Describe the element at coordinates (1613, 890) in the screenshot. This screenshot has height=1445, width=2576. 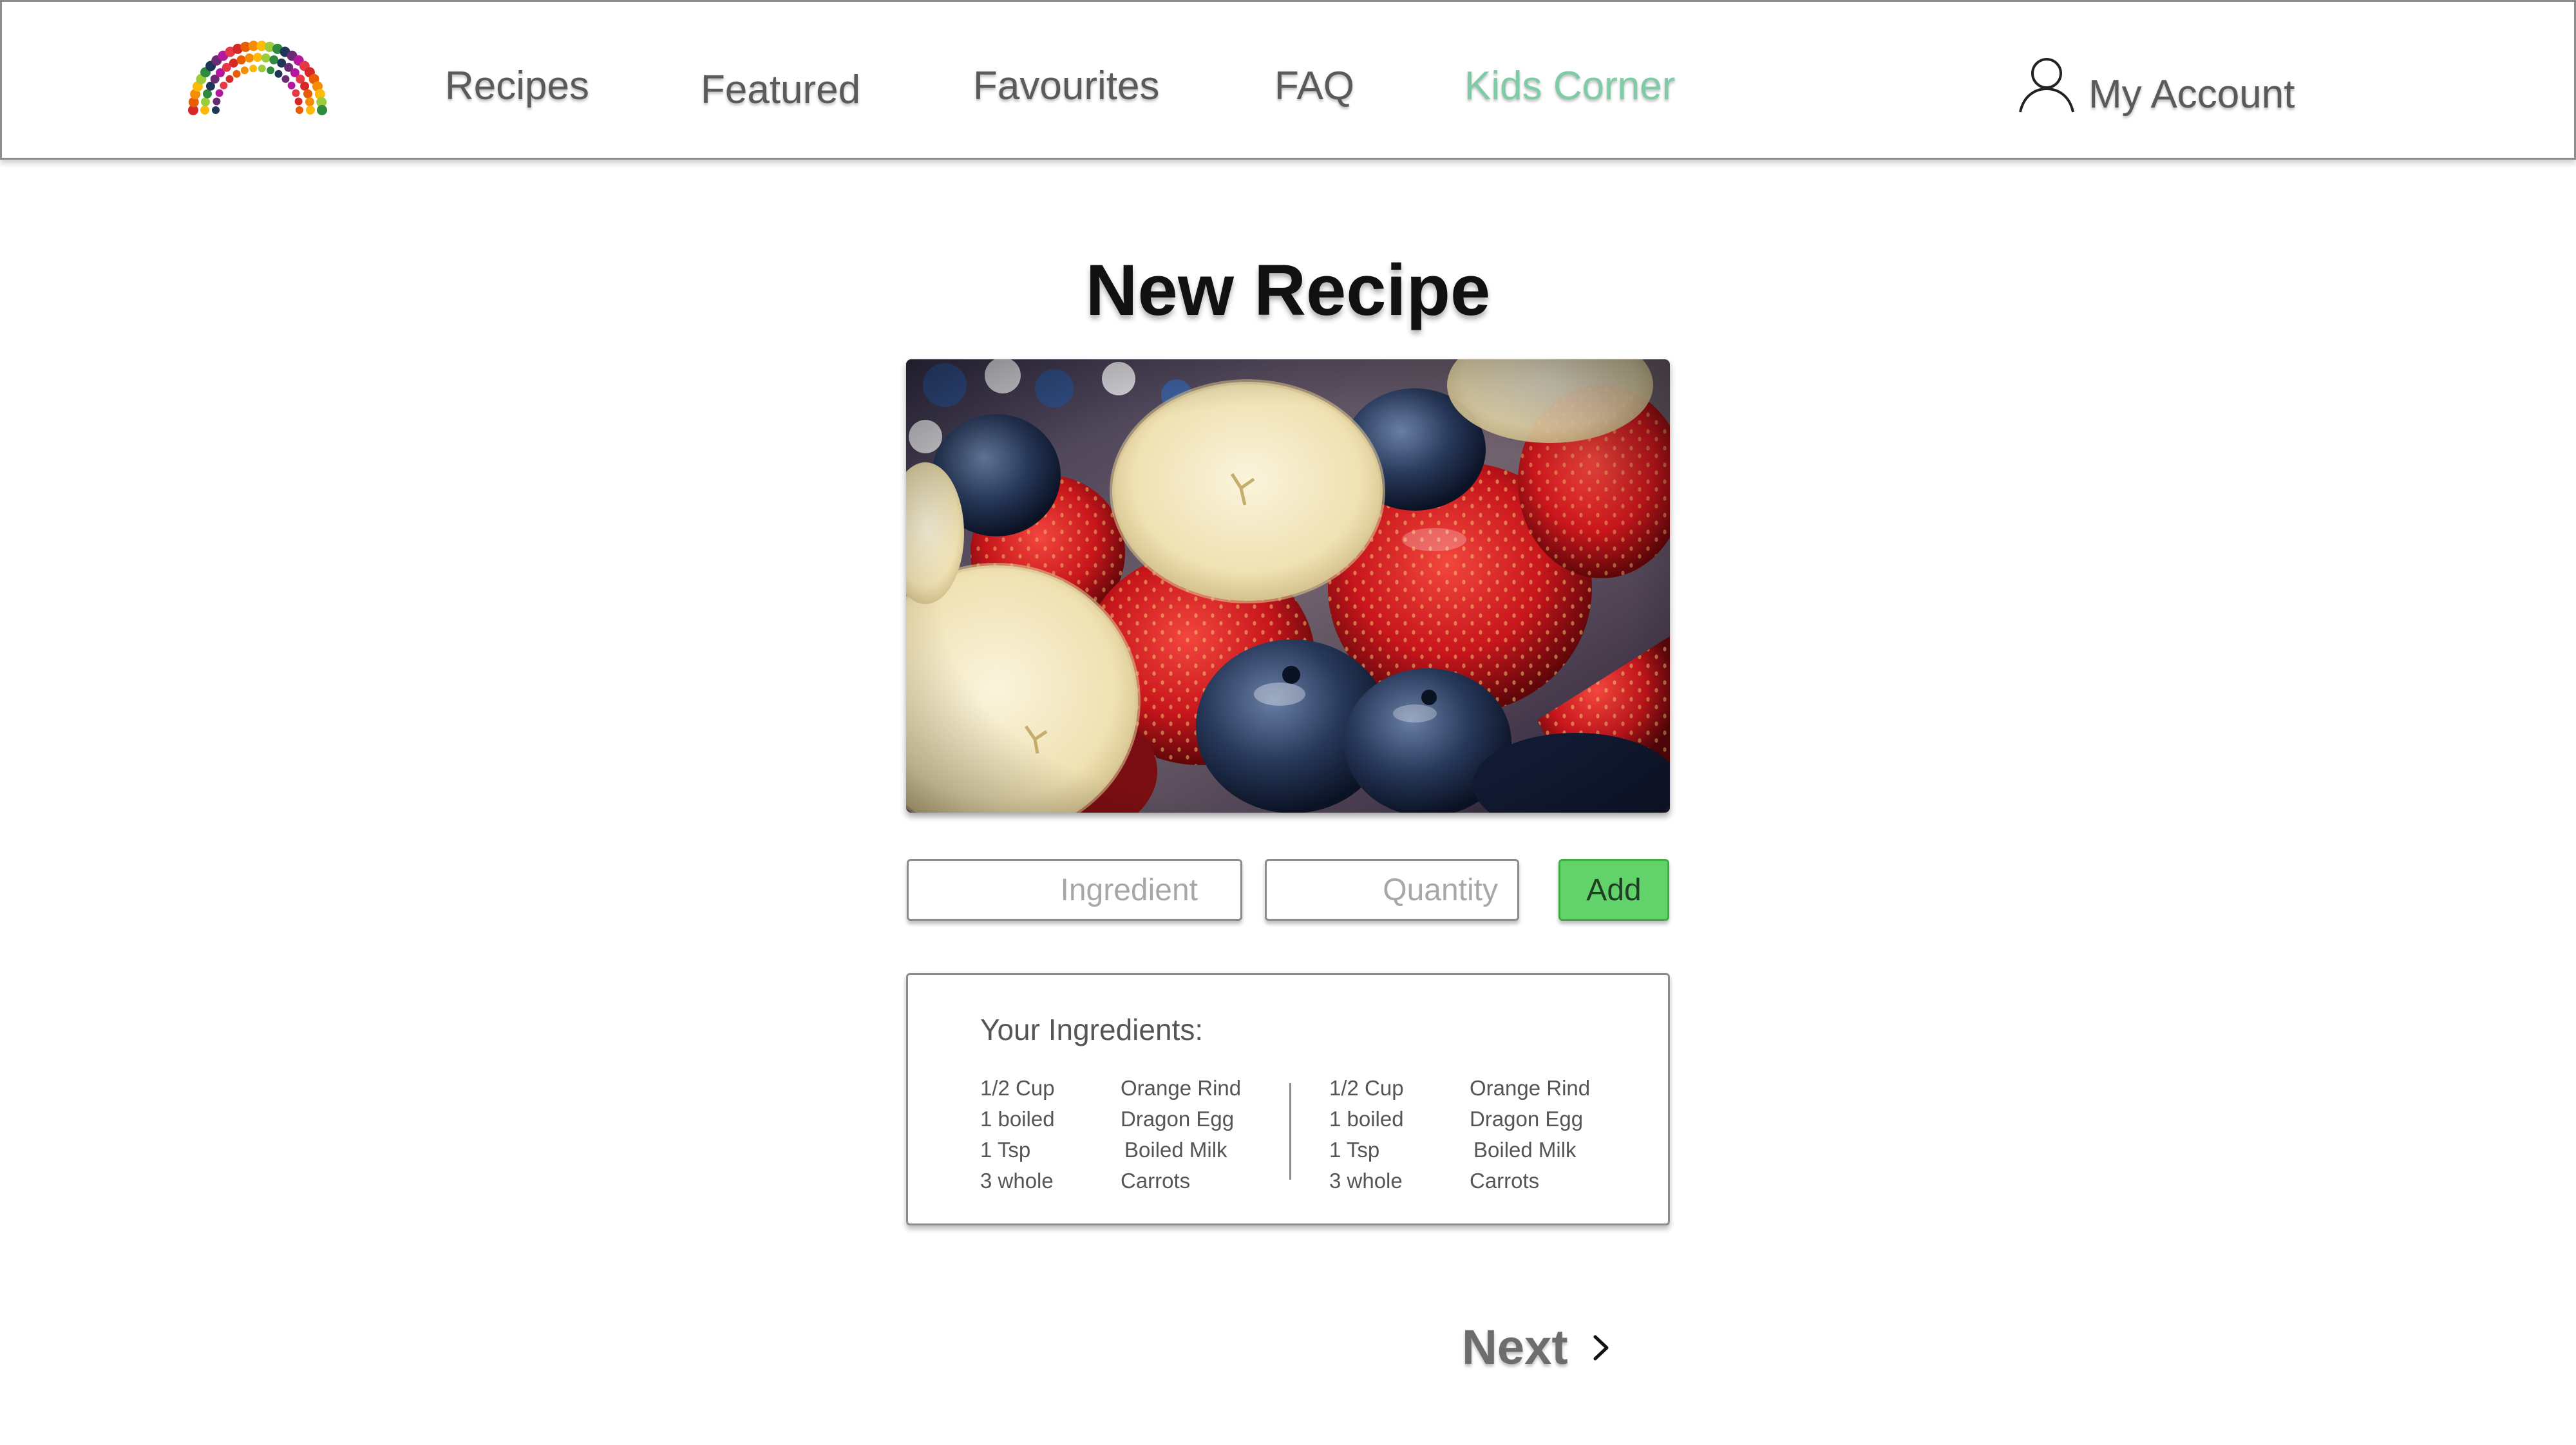
I see `add-ingredient-button: Add` at that location.